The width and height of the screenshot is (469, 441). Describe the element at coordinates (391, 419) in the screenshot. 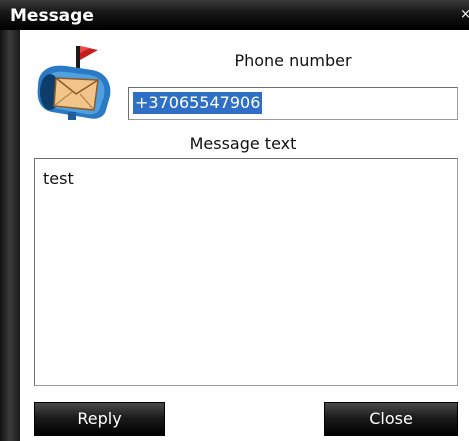

I see `close-button: Close` at that location.